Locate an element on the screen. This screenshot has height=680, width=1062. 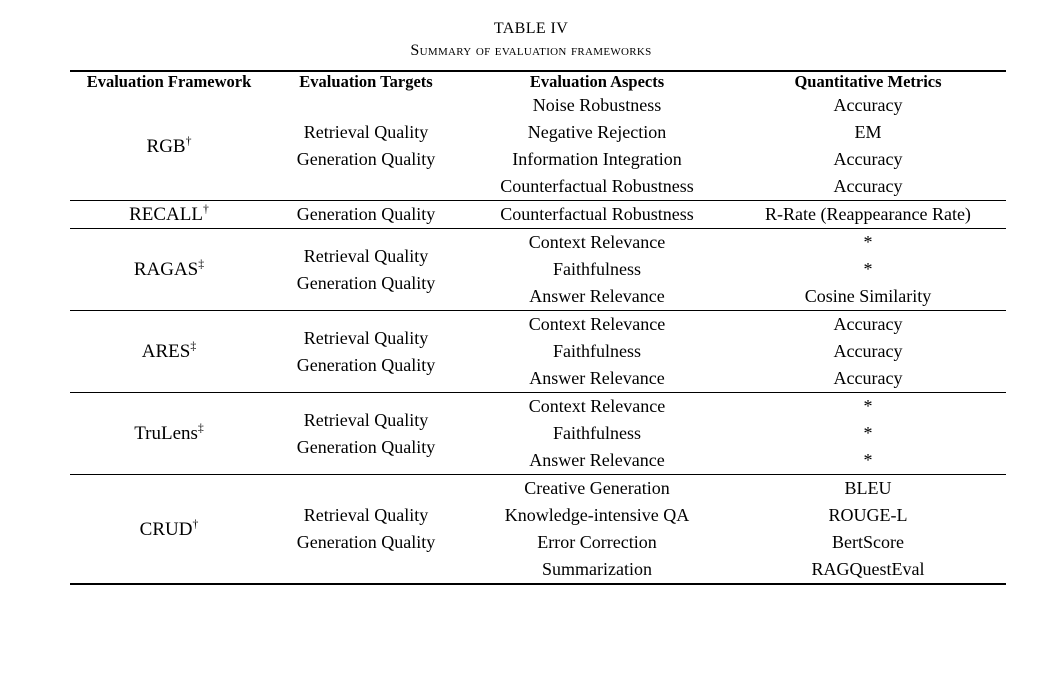
framework-name-cell: TruLens‡ is located at coordinates (169, 433).